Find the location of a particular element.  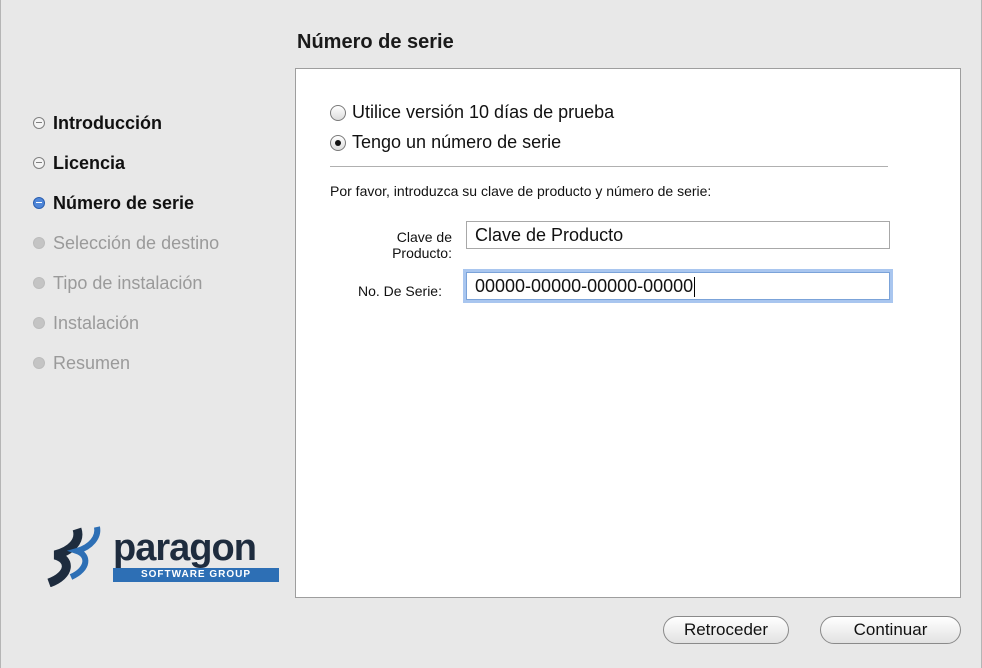

step-serial-number: Número de serie is located at coordinates (126, 203).